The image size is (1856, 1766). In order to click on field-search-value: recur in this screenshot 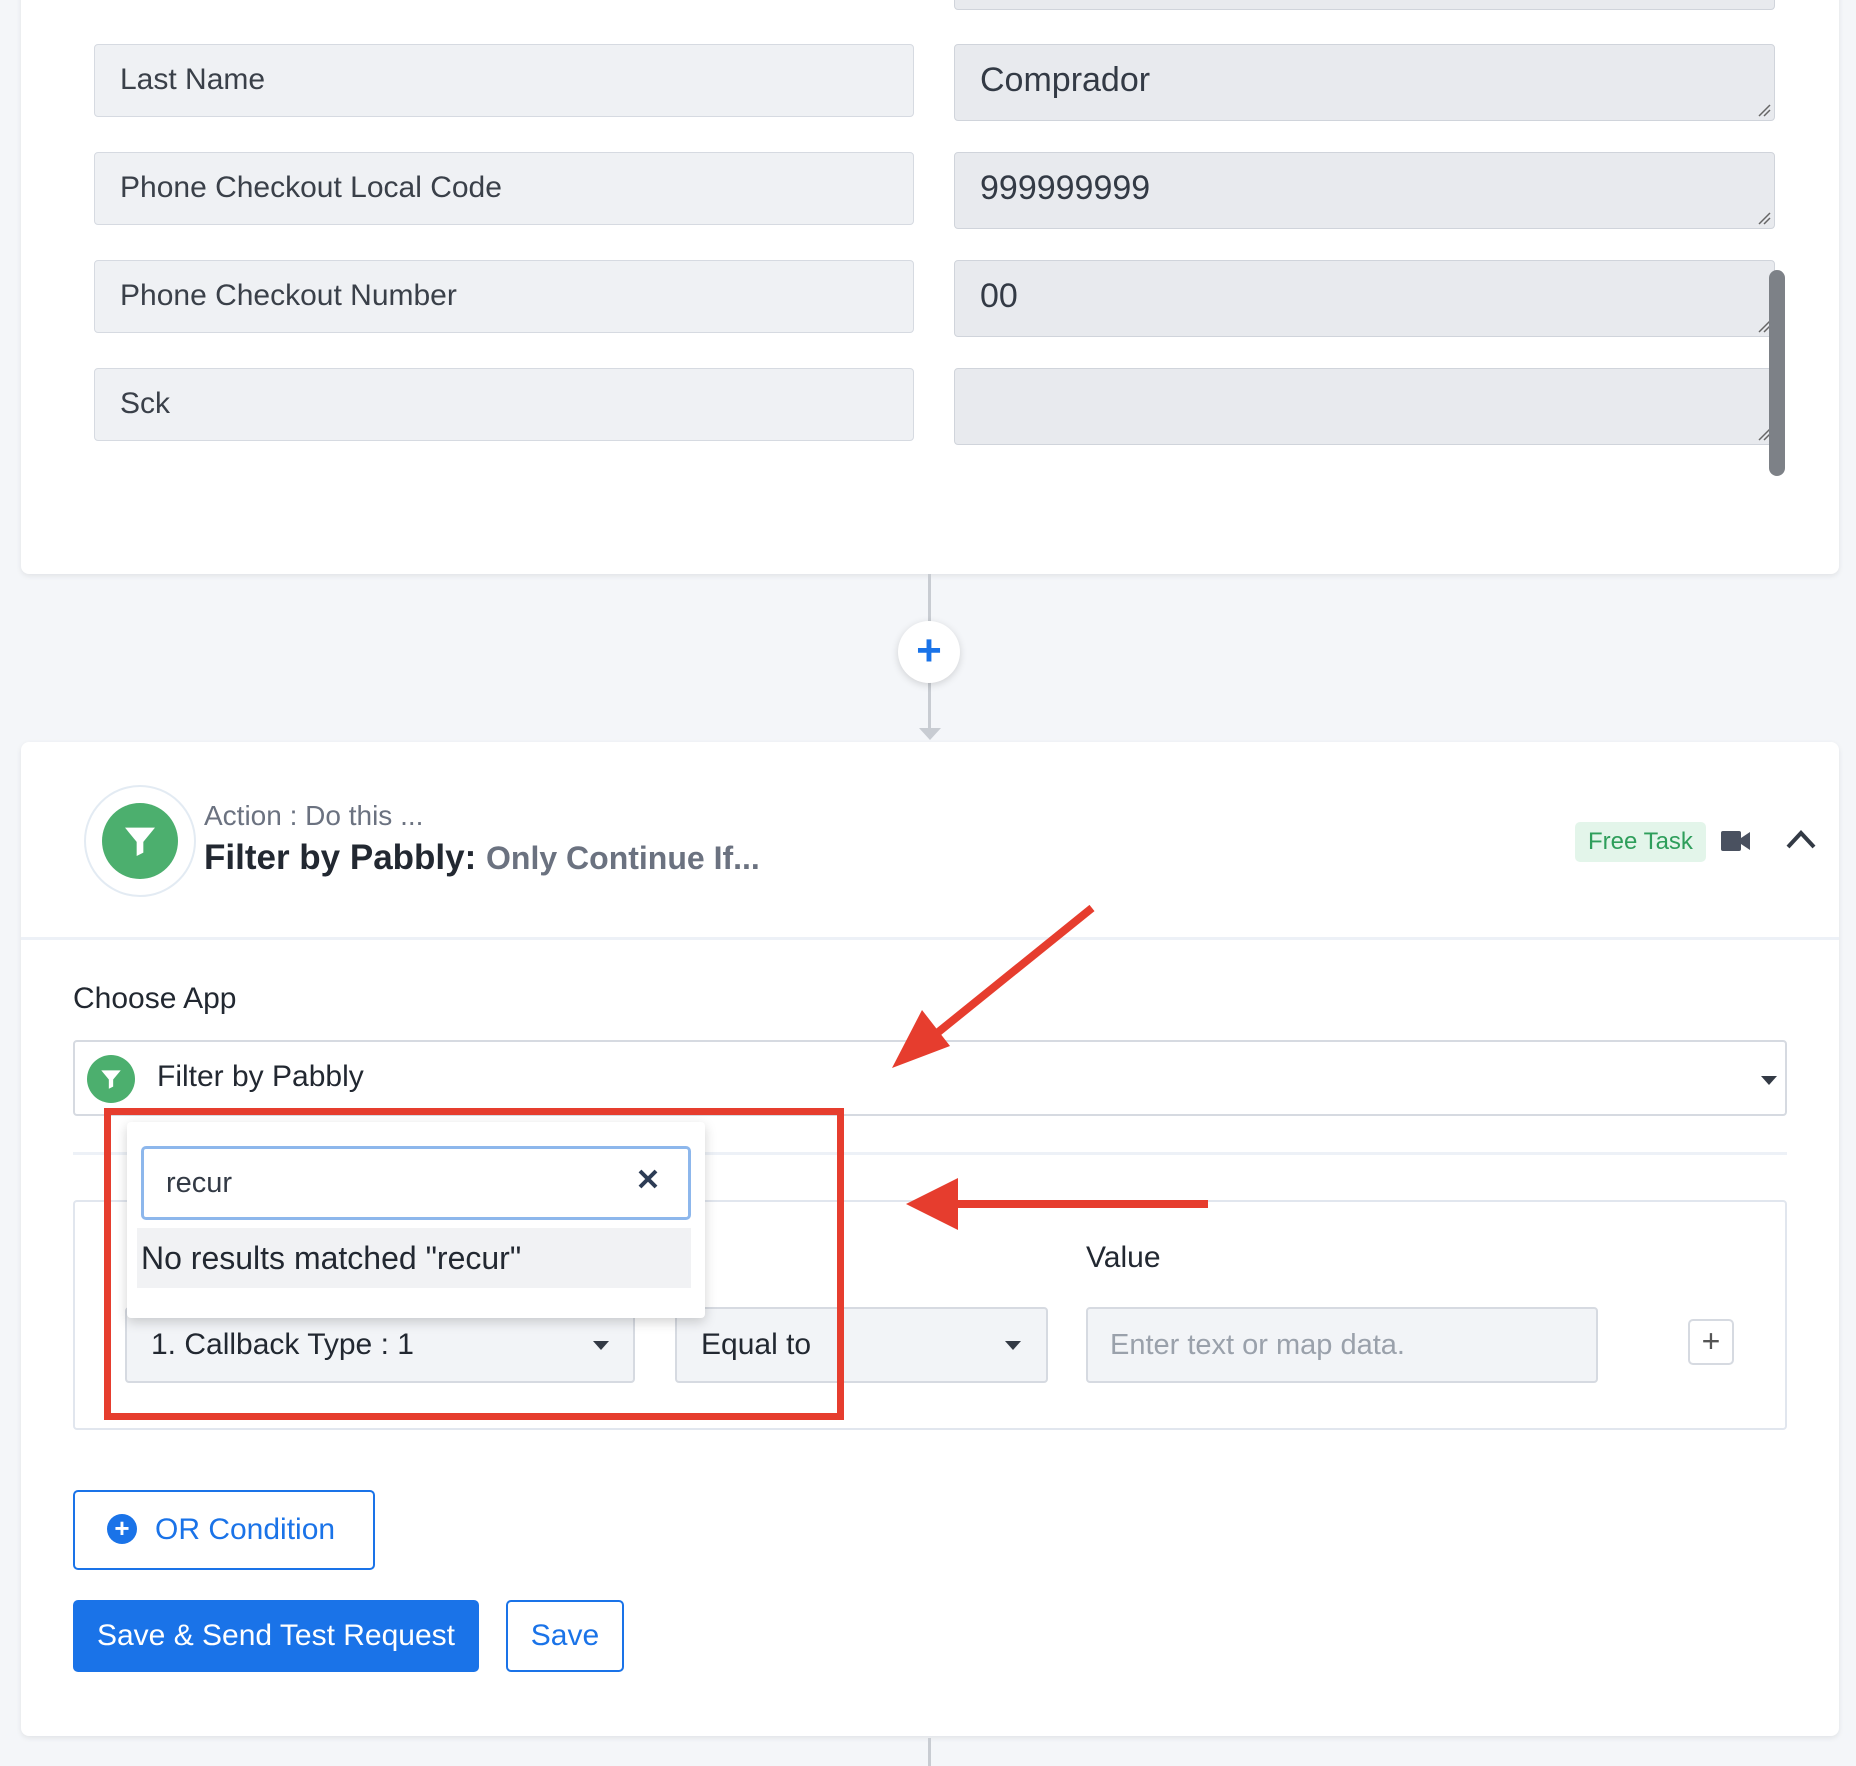, I will do `click(199, 1183)`.